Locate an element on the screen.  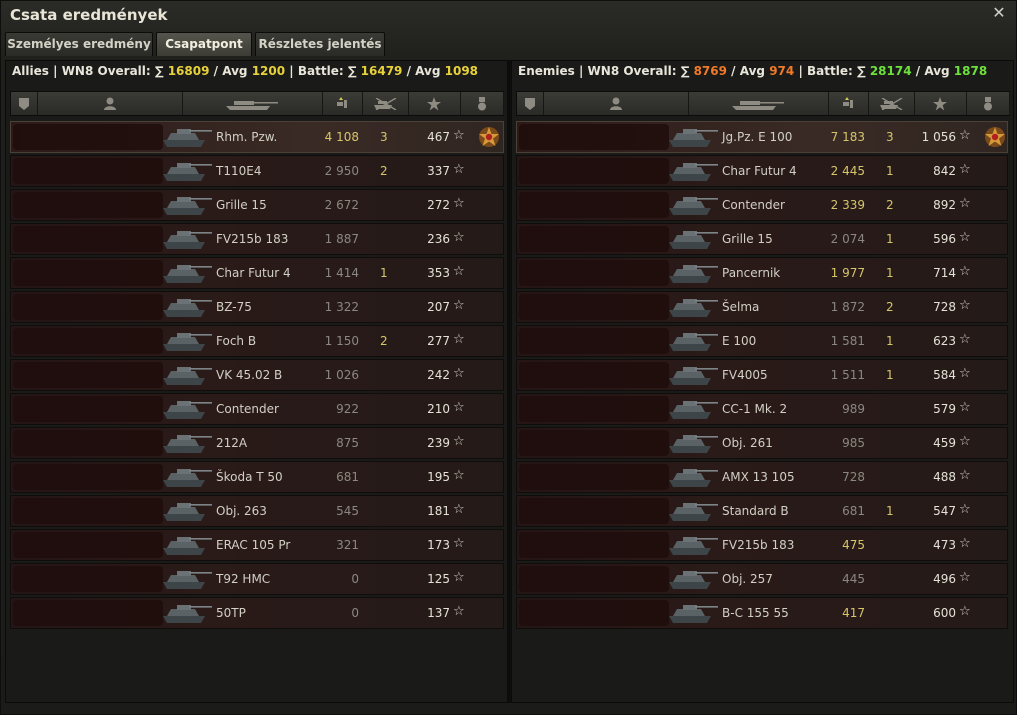
table-row: Obj. 261 985 459 ☆ is located at coordinates (762, 443).